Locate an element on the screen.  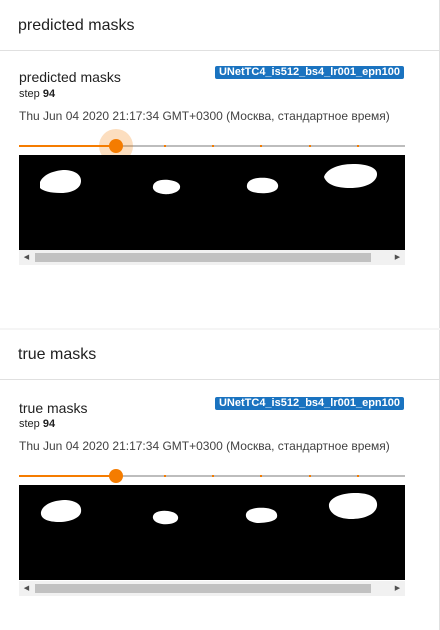
section-header: predicted masks is located at coordinates (219, 25).